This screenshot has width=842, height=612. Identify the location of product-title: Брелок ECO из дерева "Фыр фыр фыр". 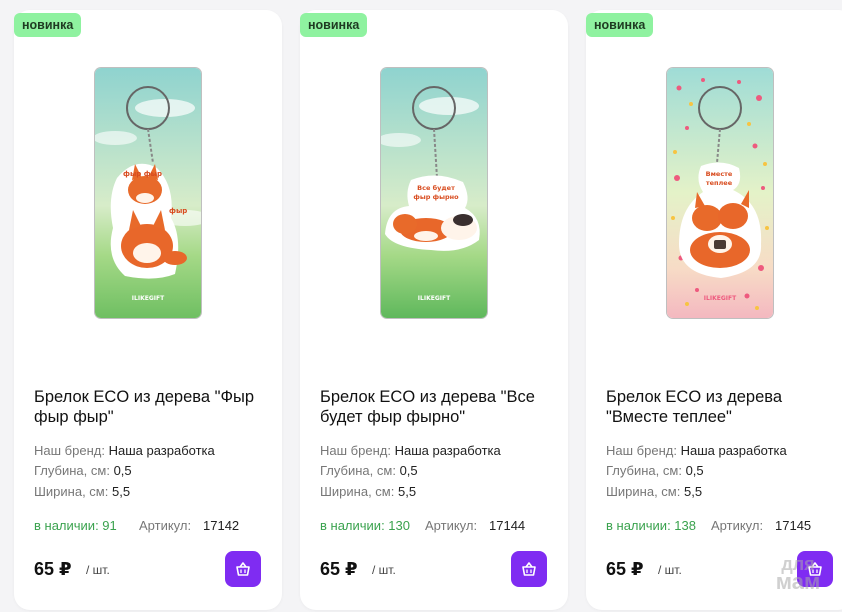
(154, 407).